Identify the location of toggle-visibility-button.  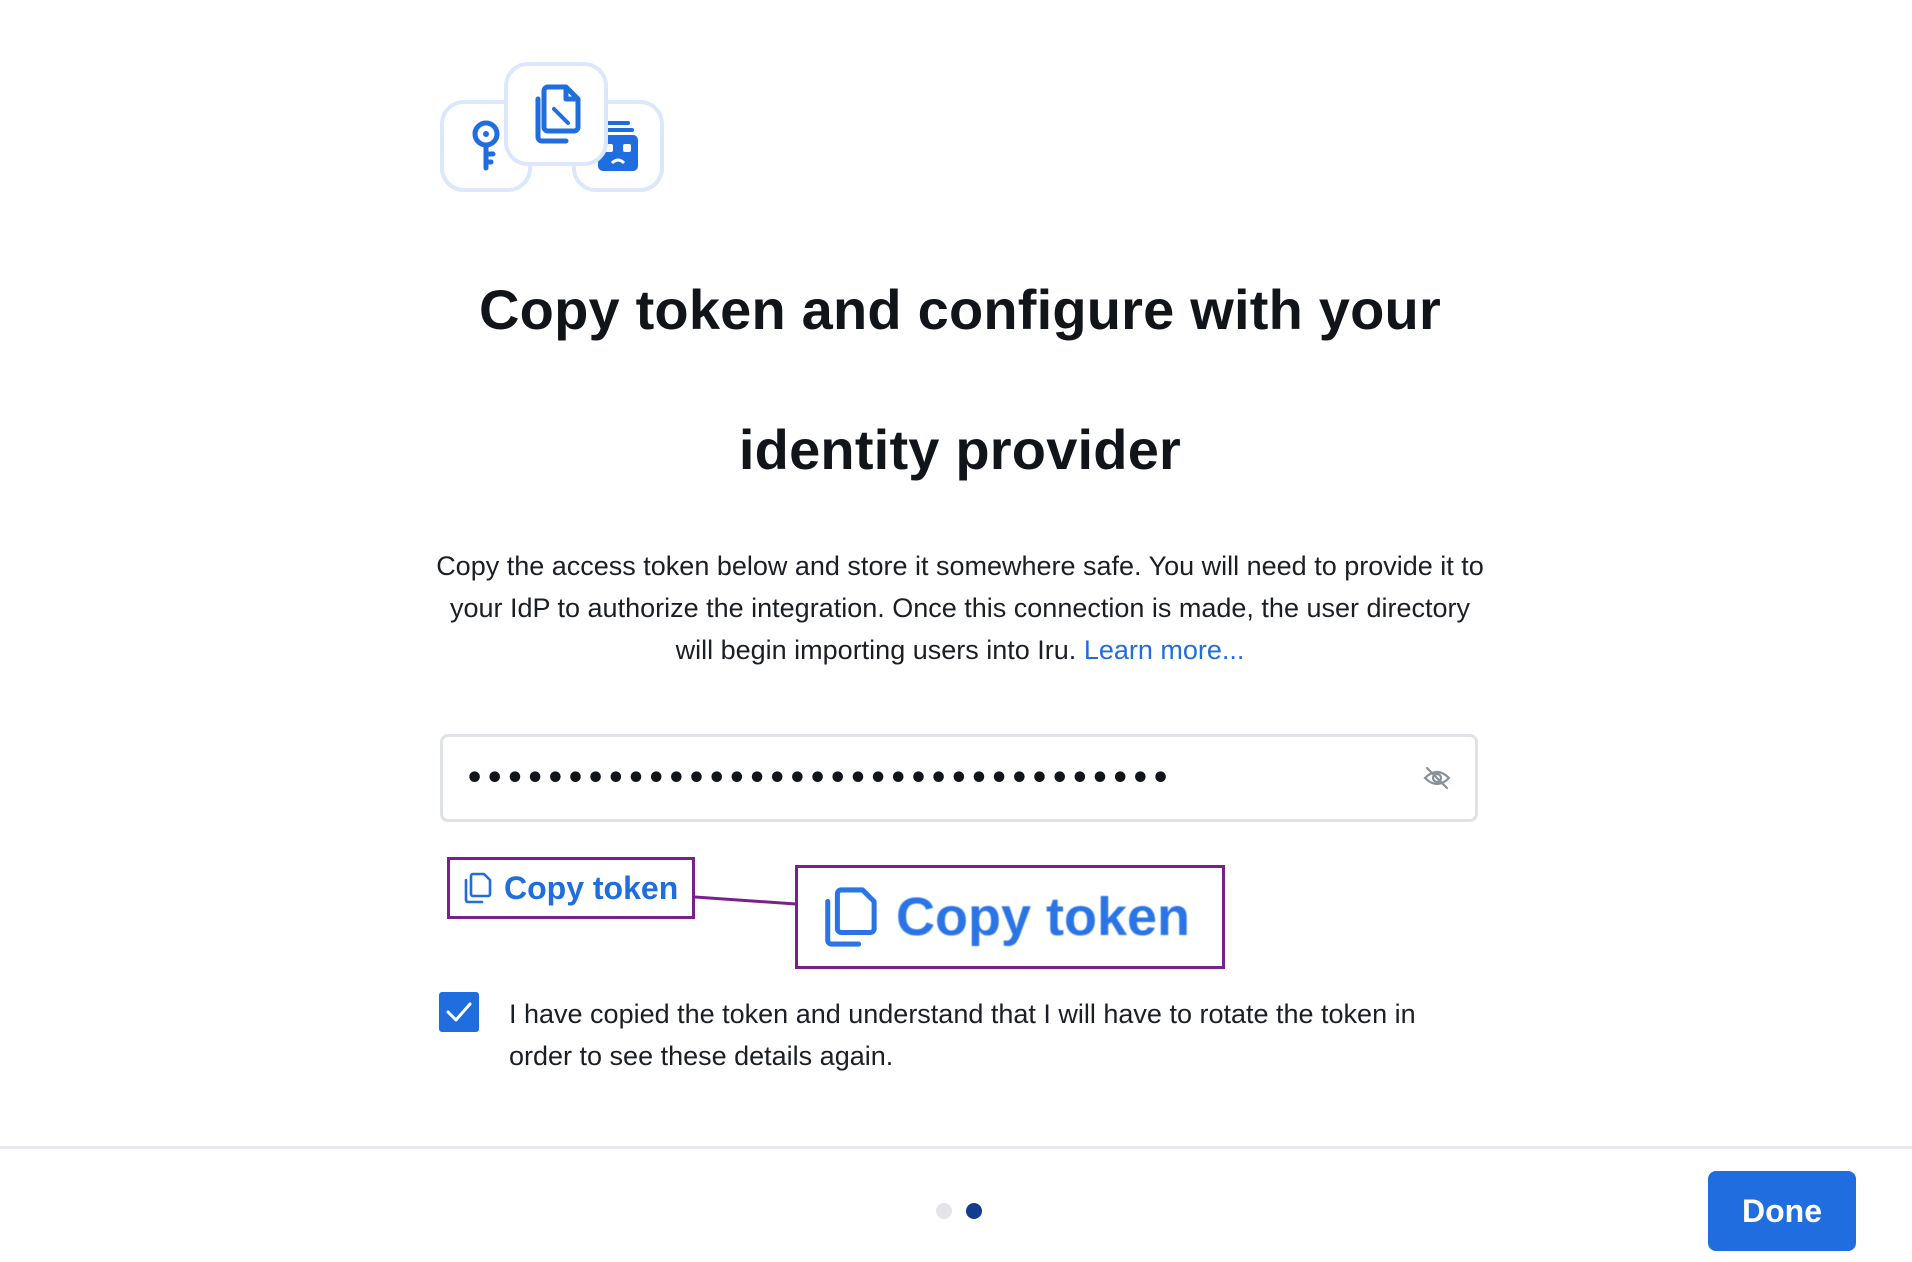
(1437, 778).